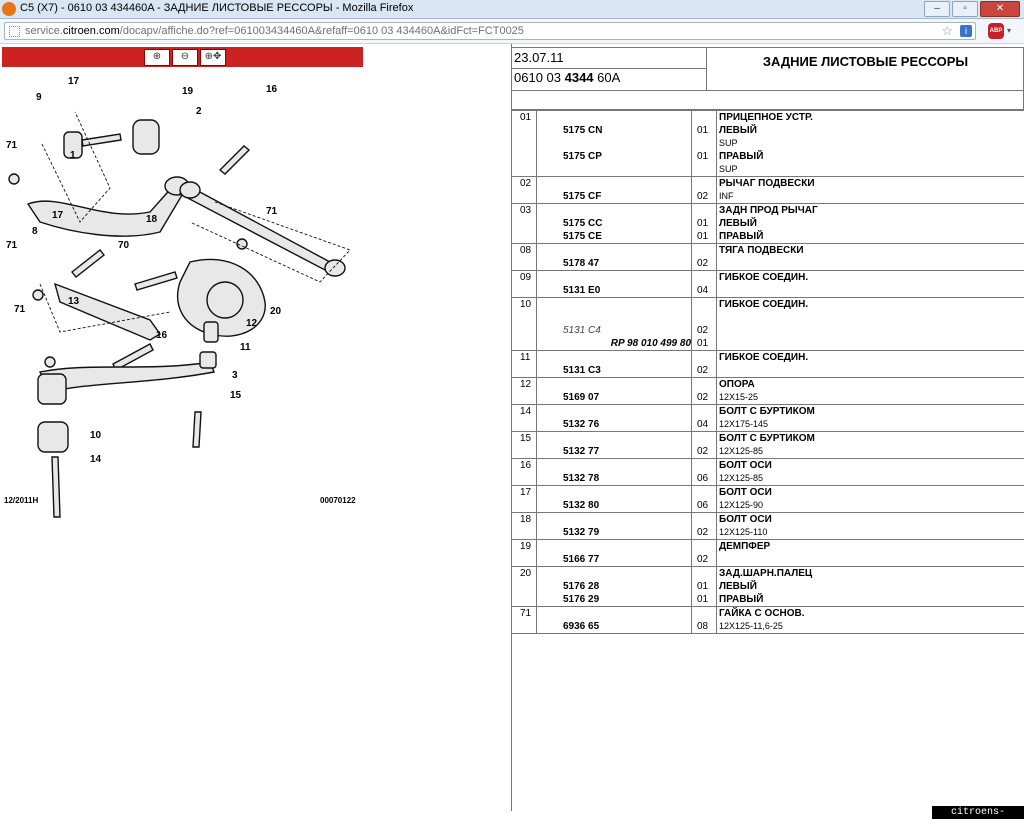  I want to click on table-row: 085178 4702ТЯГА ПОДВЕСКИ, so click(768, 257).